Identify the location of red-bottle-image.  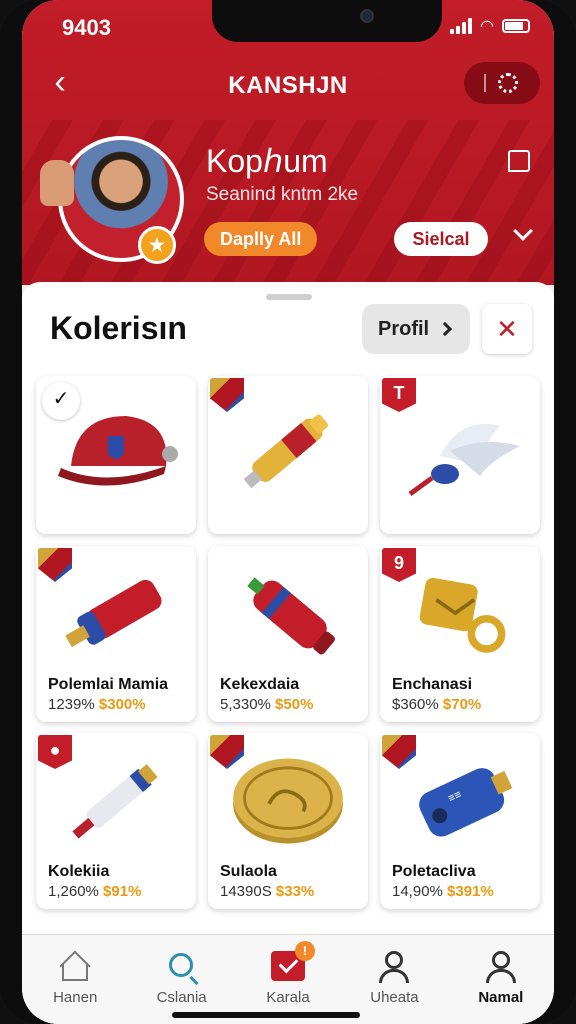
(288, 614).